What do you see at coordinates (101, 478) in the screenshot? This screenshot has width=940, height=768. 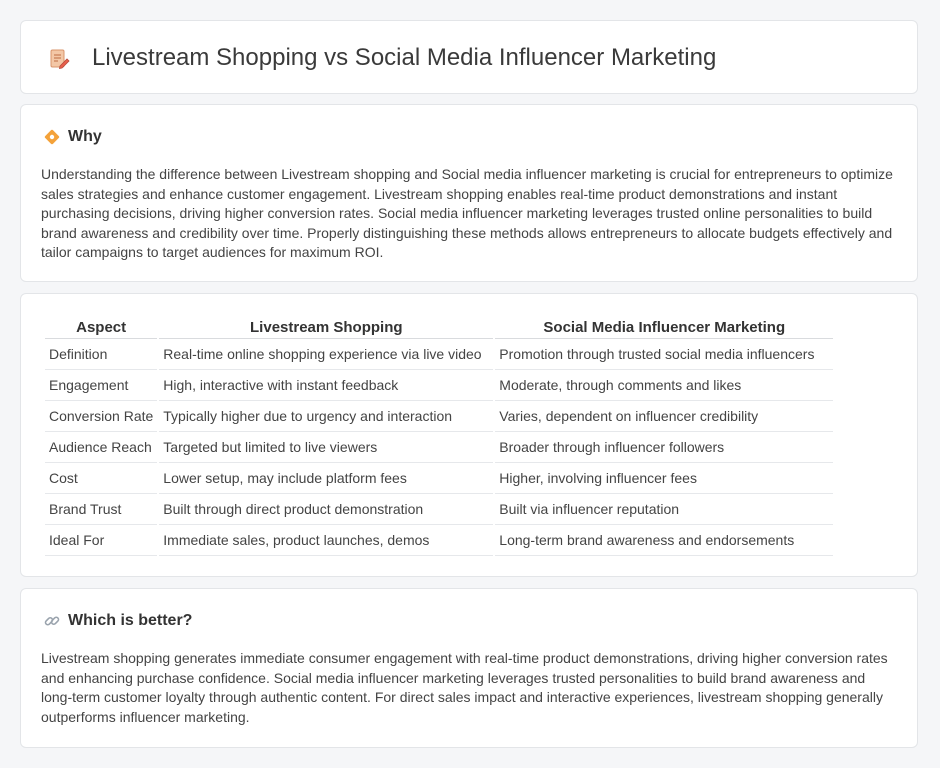 I see `table-cell: Cost` at bounding box center [101, 478].